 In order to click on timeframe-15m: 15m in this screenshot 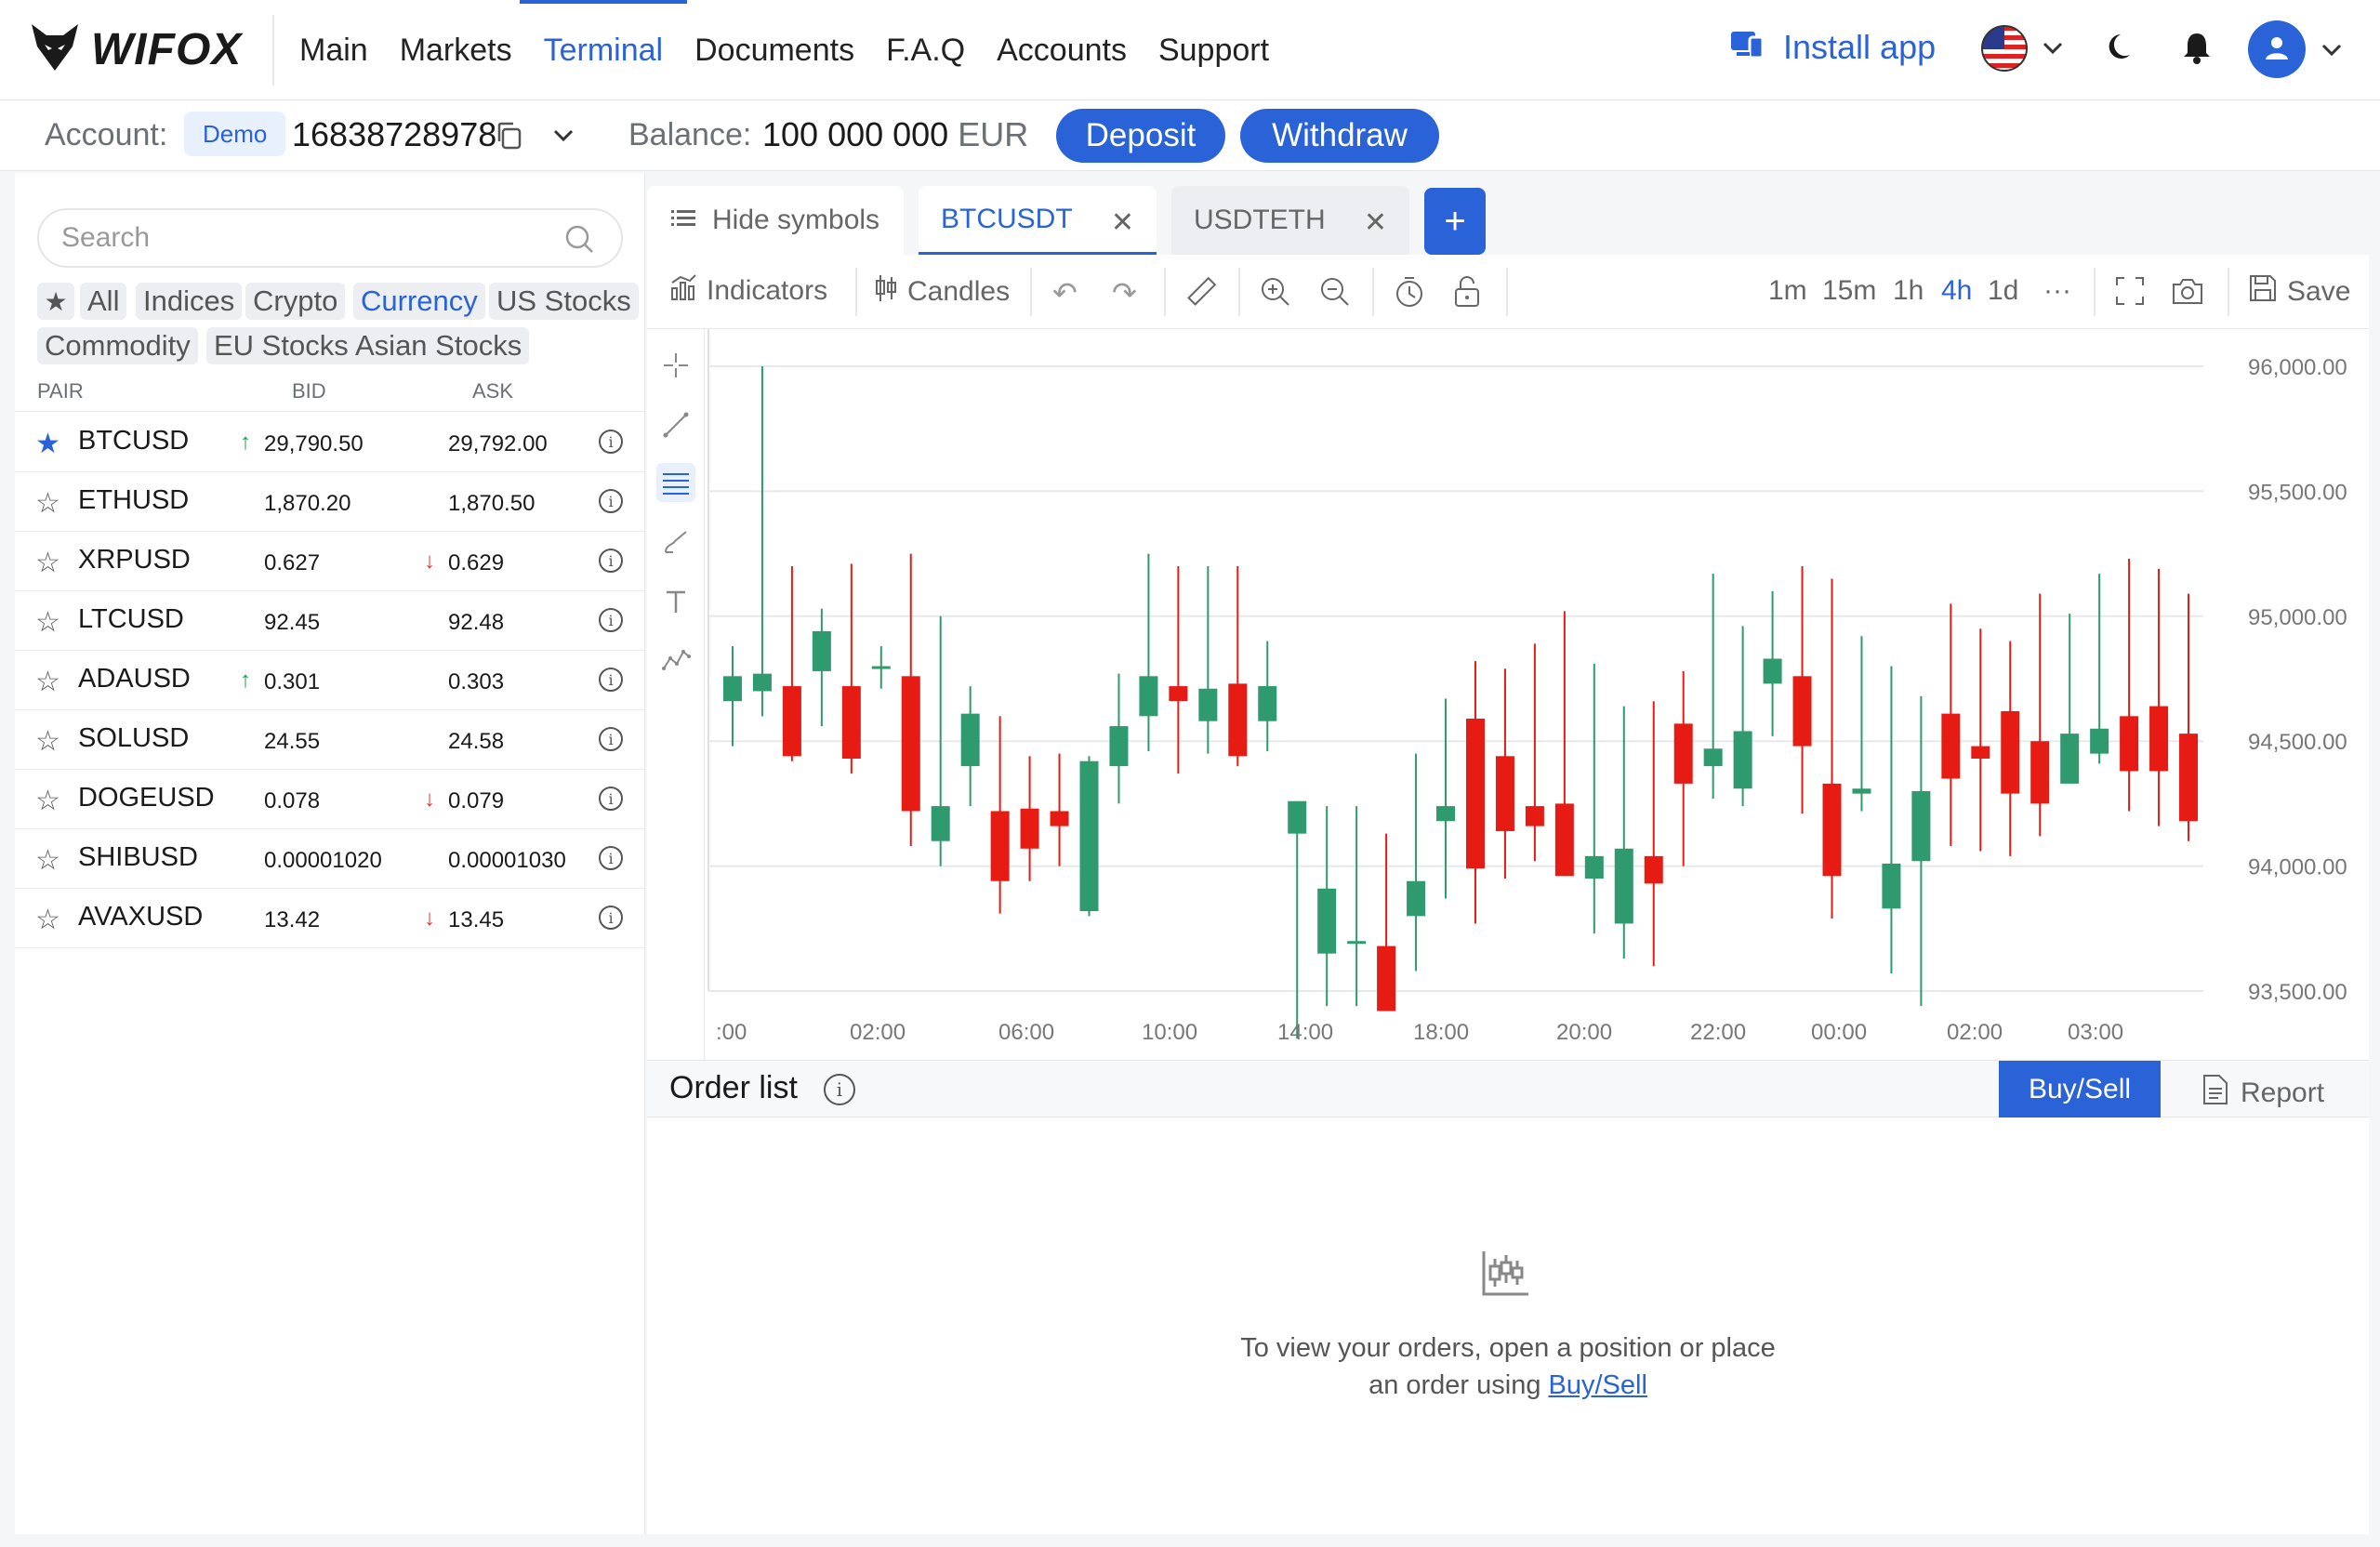, I will do `click(1849, 291)`.